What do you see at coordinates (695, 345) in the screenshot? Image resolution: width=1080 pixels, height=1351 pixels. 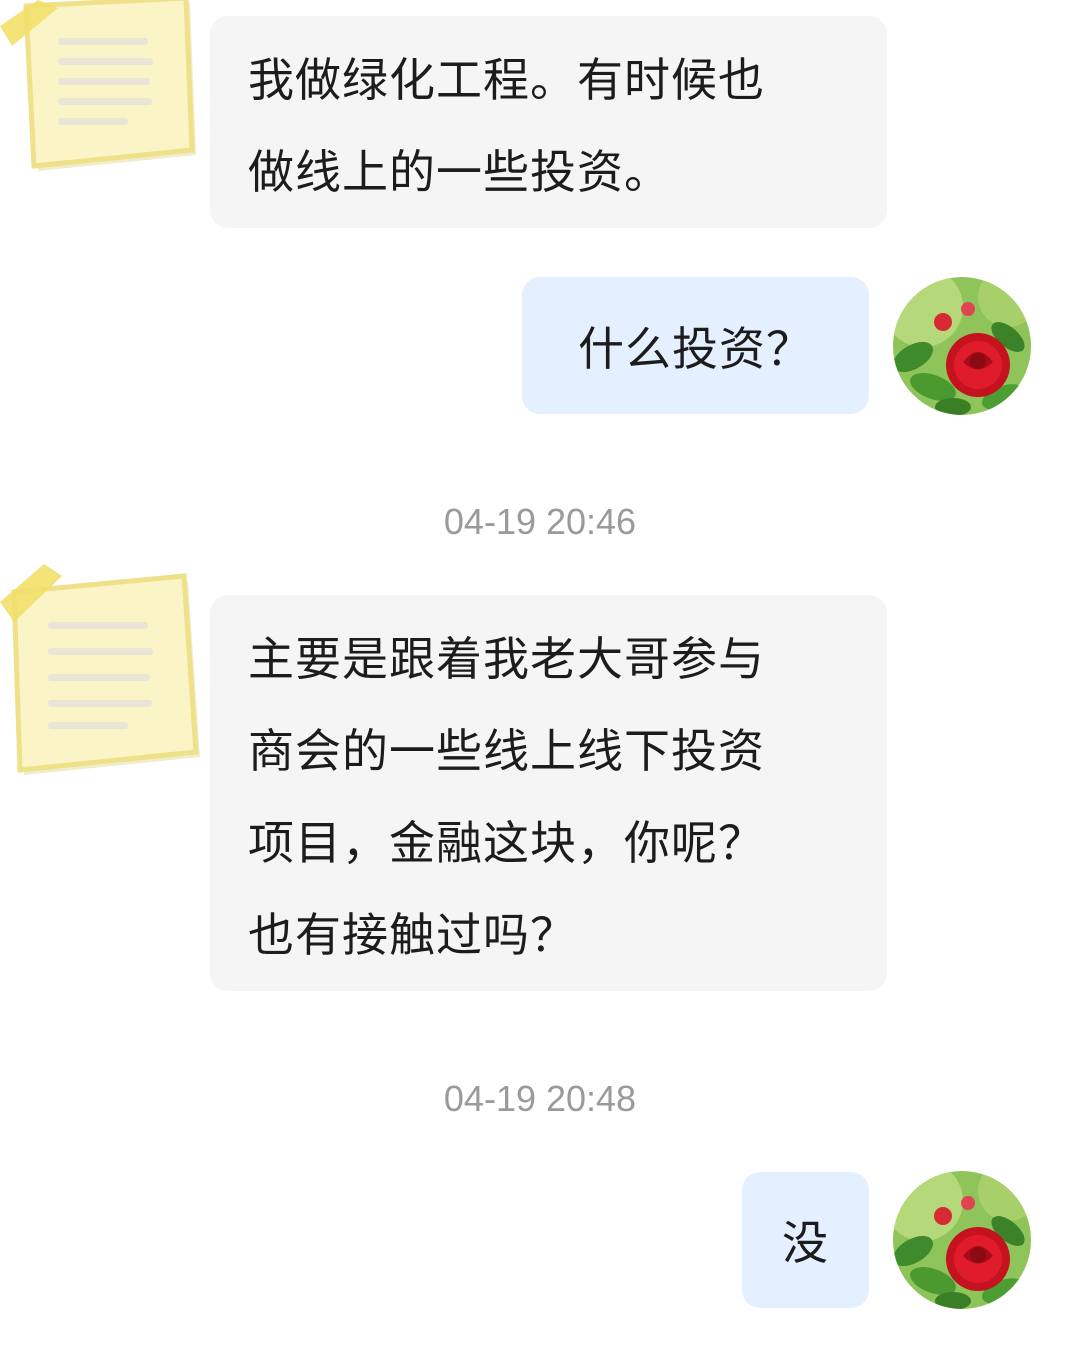 I see `message-bubble-outgoing: 什么投资？` at bounding box center [695, 345].